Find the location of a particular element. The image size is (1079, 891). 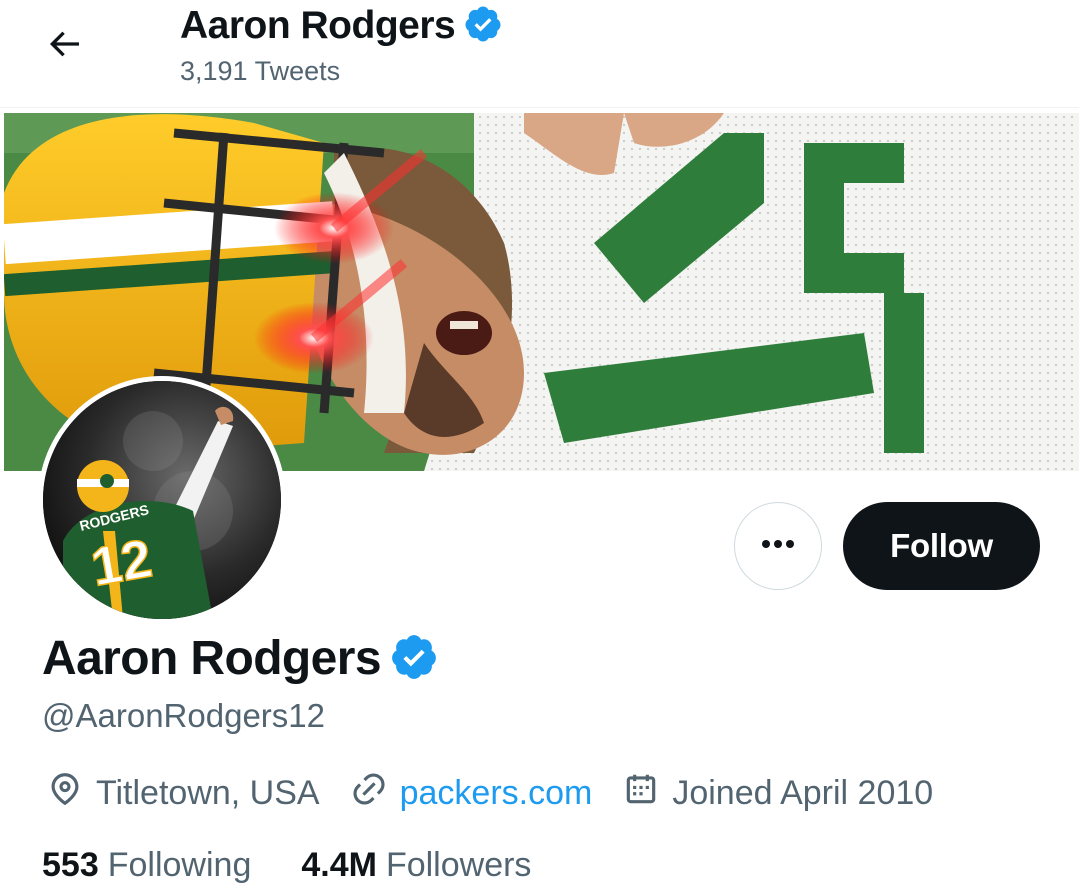

arrow-left-icon is located at coordinates (64, 46).